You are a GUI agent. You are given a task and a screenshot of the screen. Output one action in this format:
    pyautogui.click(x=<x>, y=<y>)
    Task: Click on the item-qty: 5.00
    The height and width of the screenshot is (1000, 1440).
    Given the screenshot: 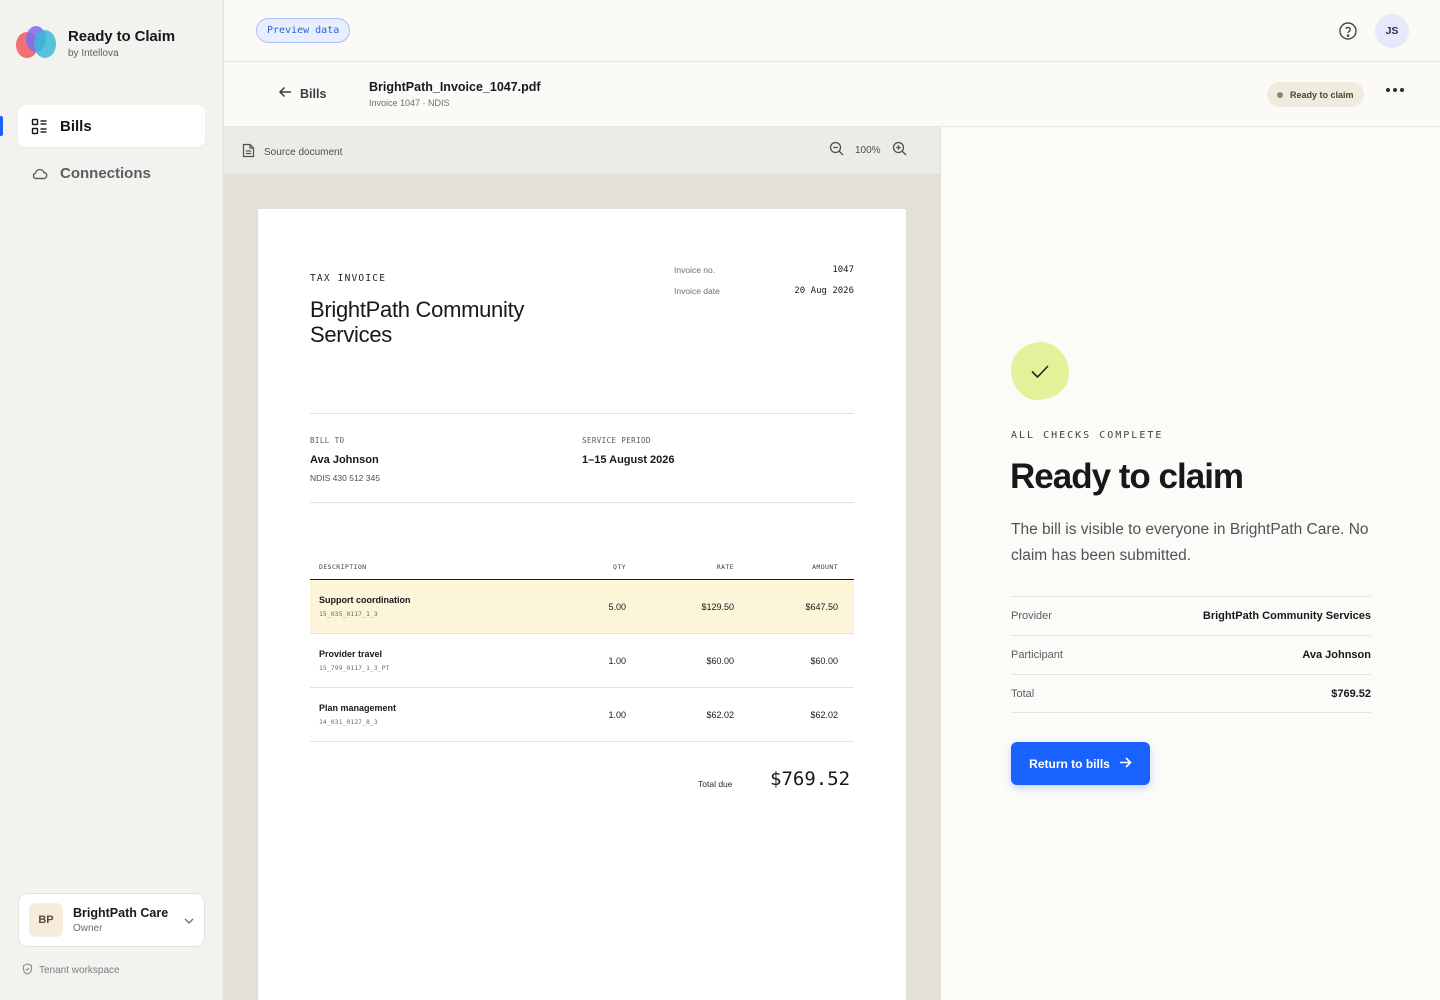 What is the action you would take?
    pyautogui.click(x=617, y=606)
    